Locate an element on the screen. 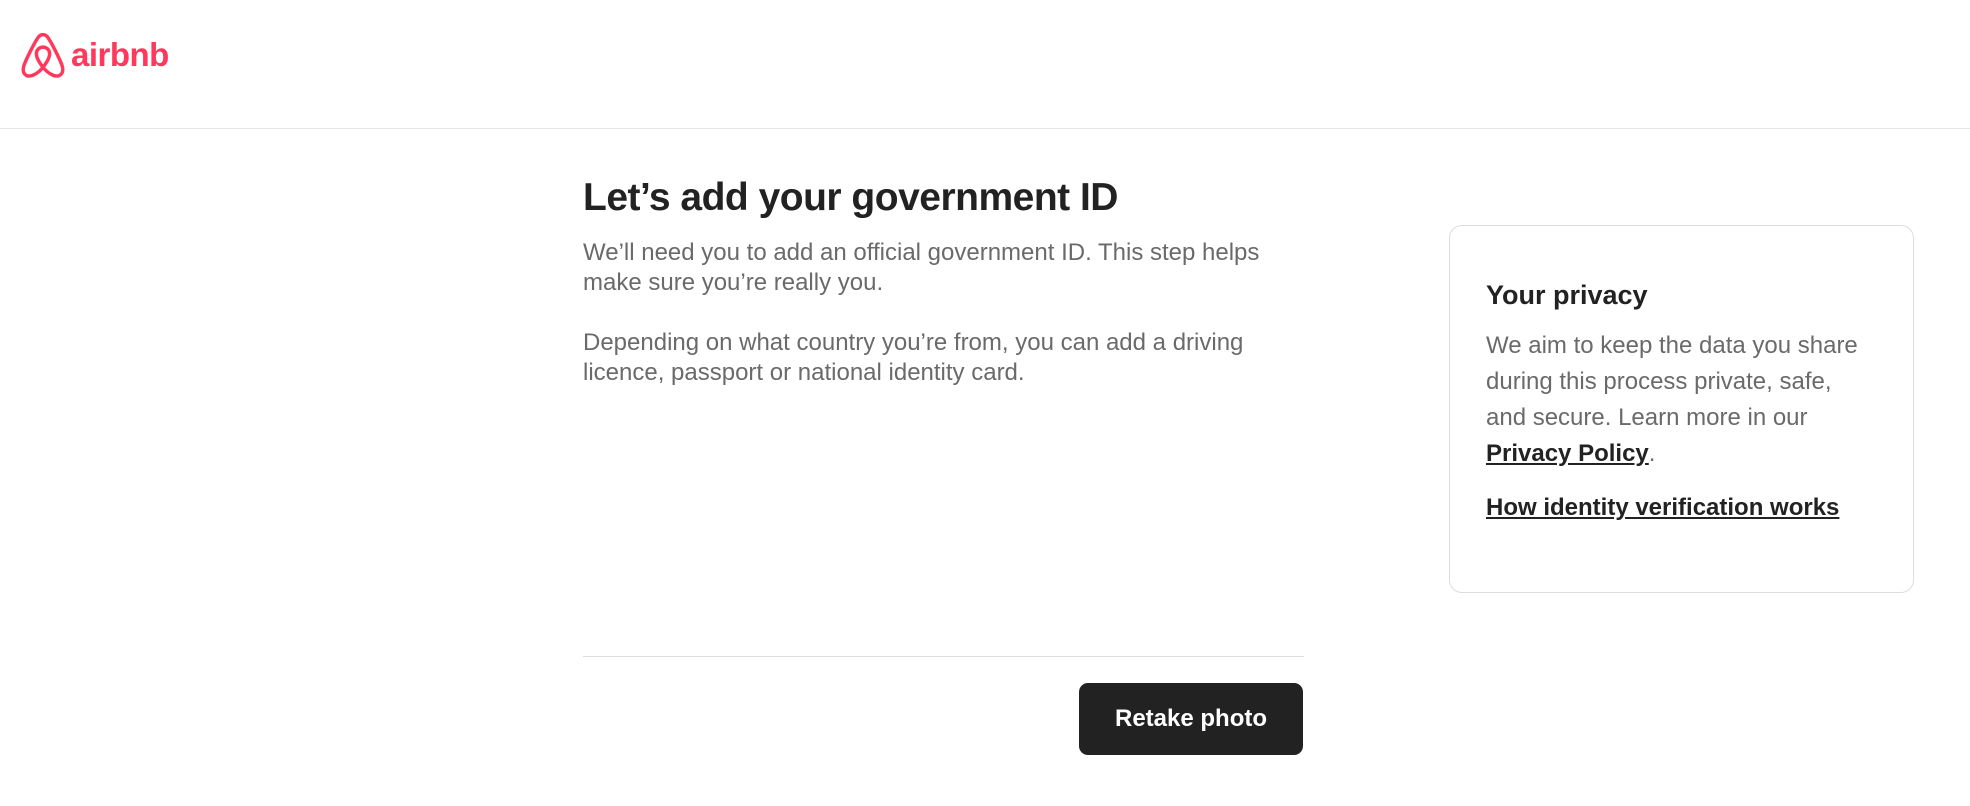  page-title: Let’s add your government ID is located at coordinates (850, 197).